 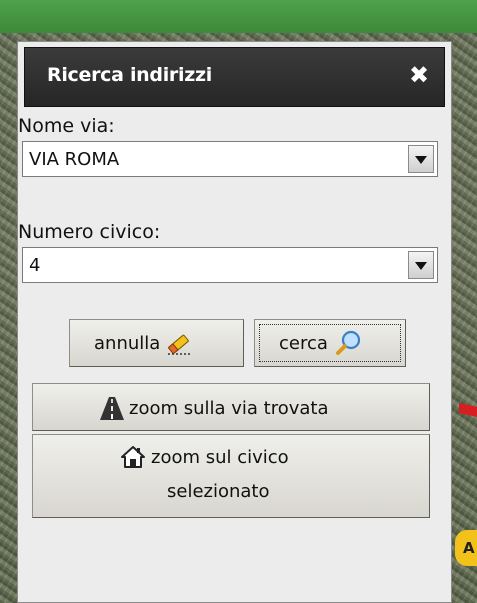 I want to click on street-name-select: VIA ROMA, so click(x=230, y=159).